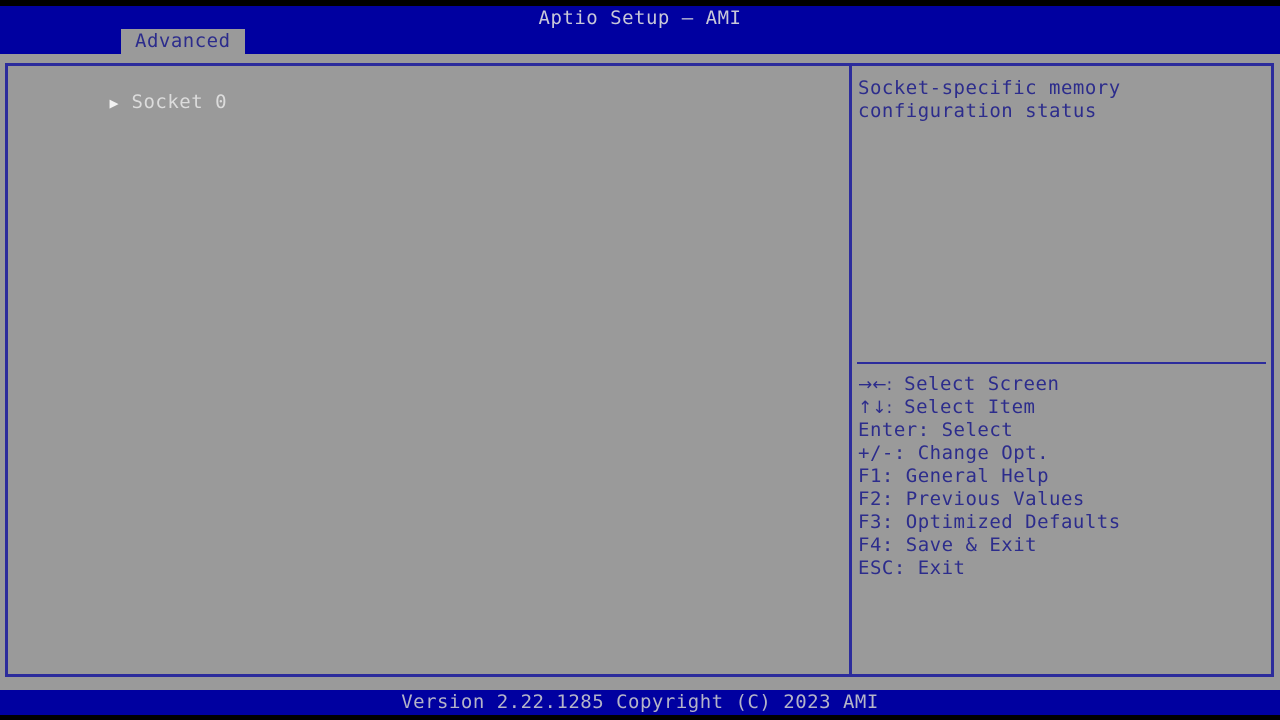  What do you see at coordinates (640, 41) in the screenshot?
I see `menu-tab-strip: Advanced` at bounding box center [640, 41].